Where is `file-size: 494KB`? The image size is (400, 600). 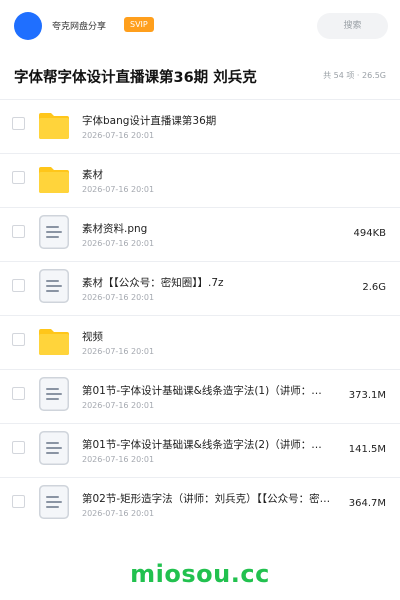 file-size: 494KB is located at coordinates (369, 233).